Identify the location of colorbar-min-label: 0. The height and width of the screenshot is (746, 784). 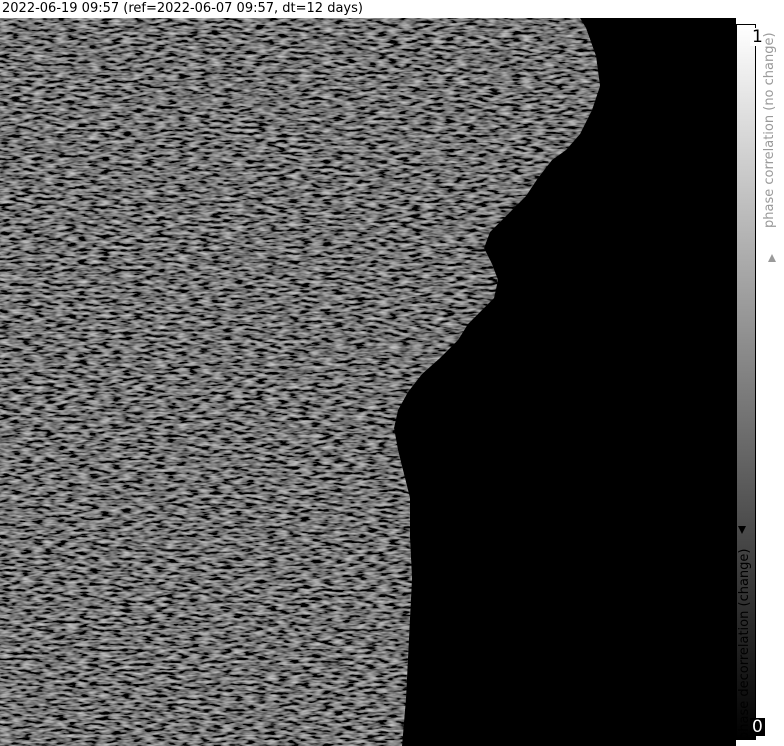
(757, 727).